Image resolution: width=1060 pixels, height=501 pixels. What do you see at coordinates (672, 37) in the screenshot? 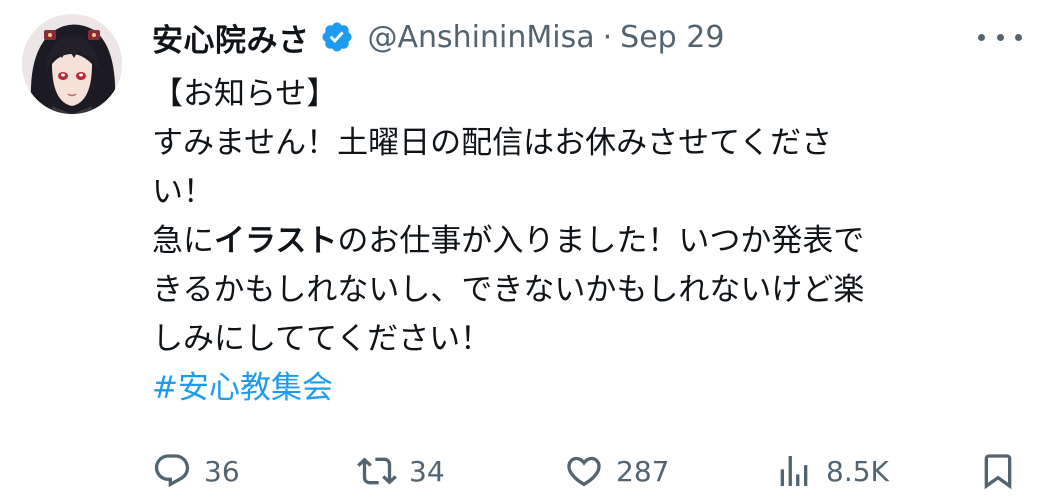
I see `tweet-date: Sep 29` at bounding box center [672, 37].